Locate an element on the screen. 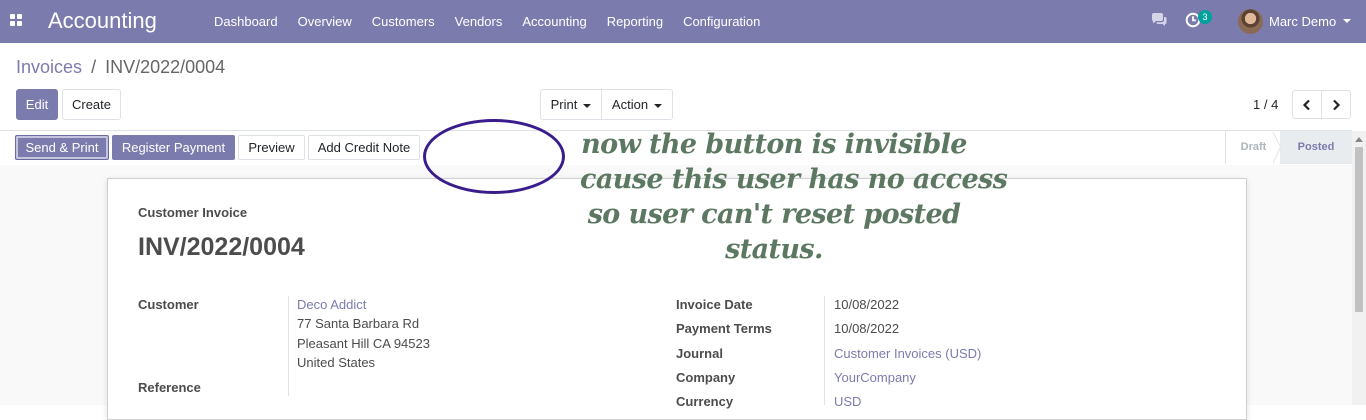 This screenshot has width=1366, height=420. company-link: YourCompany is located at coordinates (875, 377).